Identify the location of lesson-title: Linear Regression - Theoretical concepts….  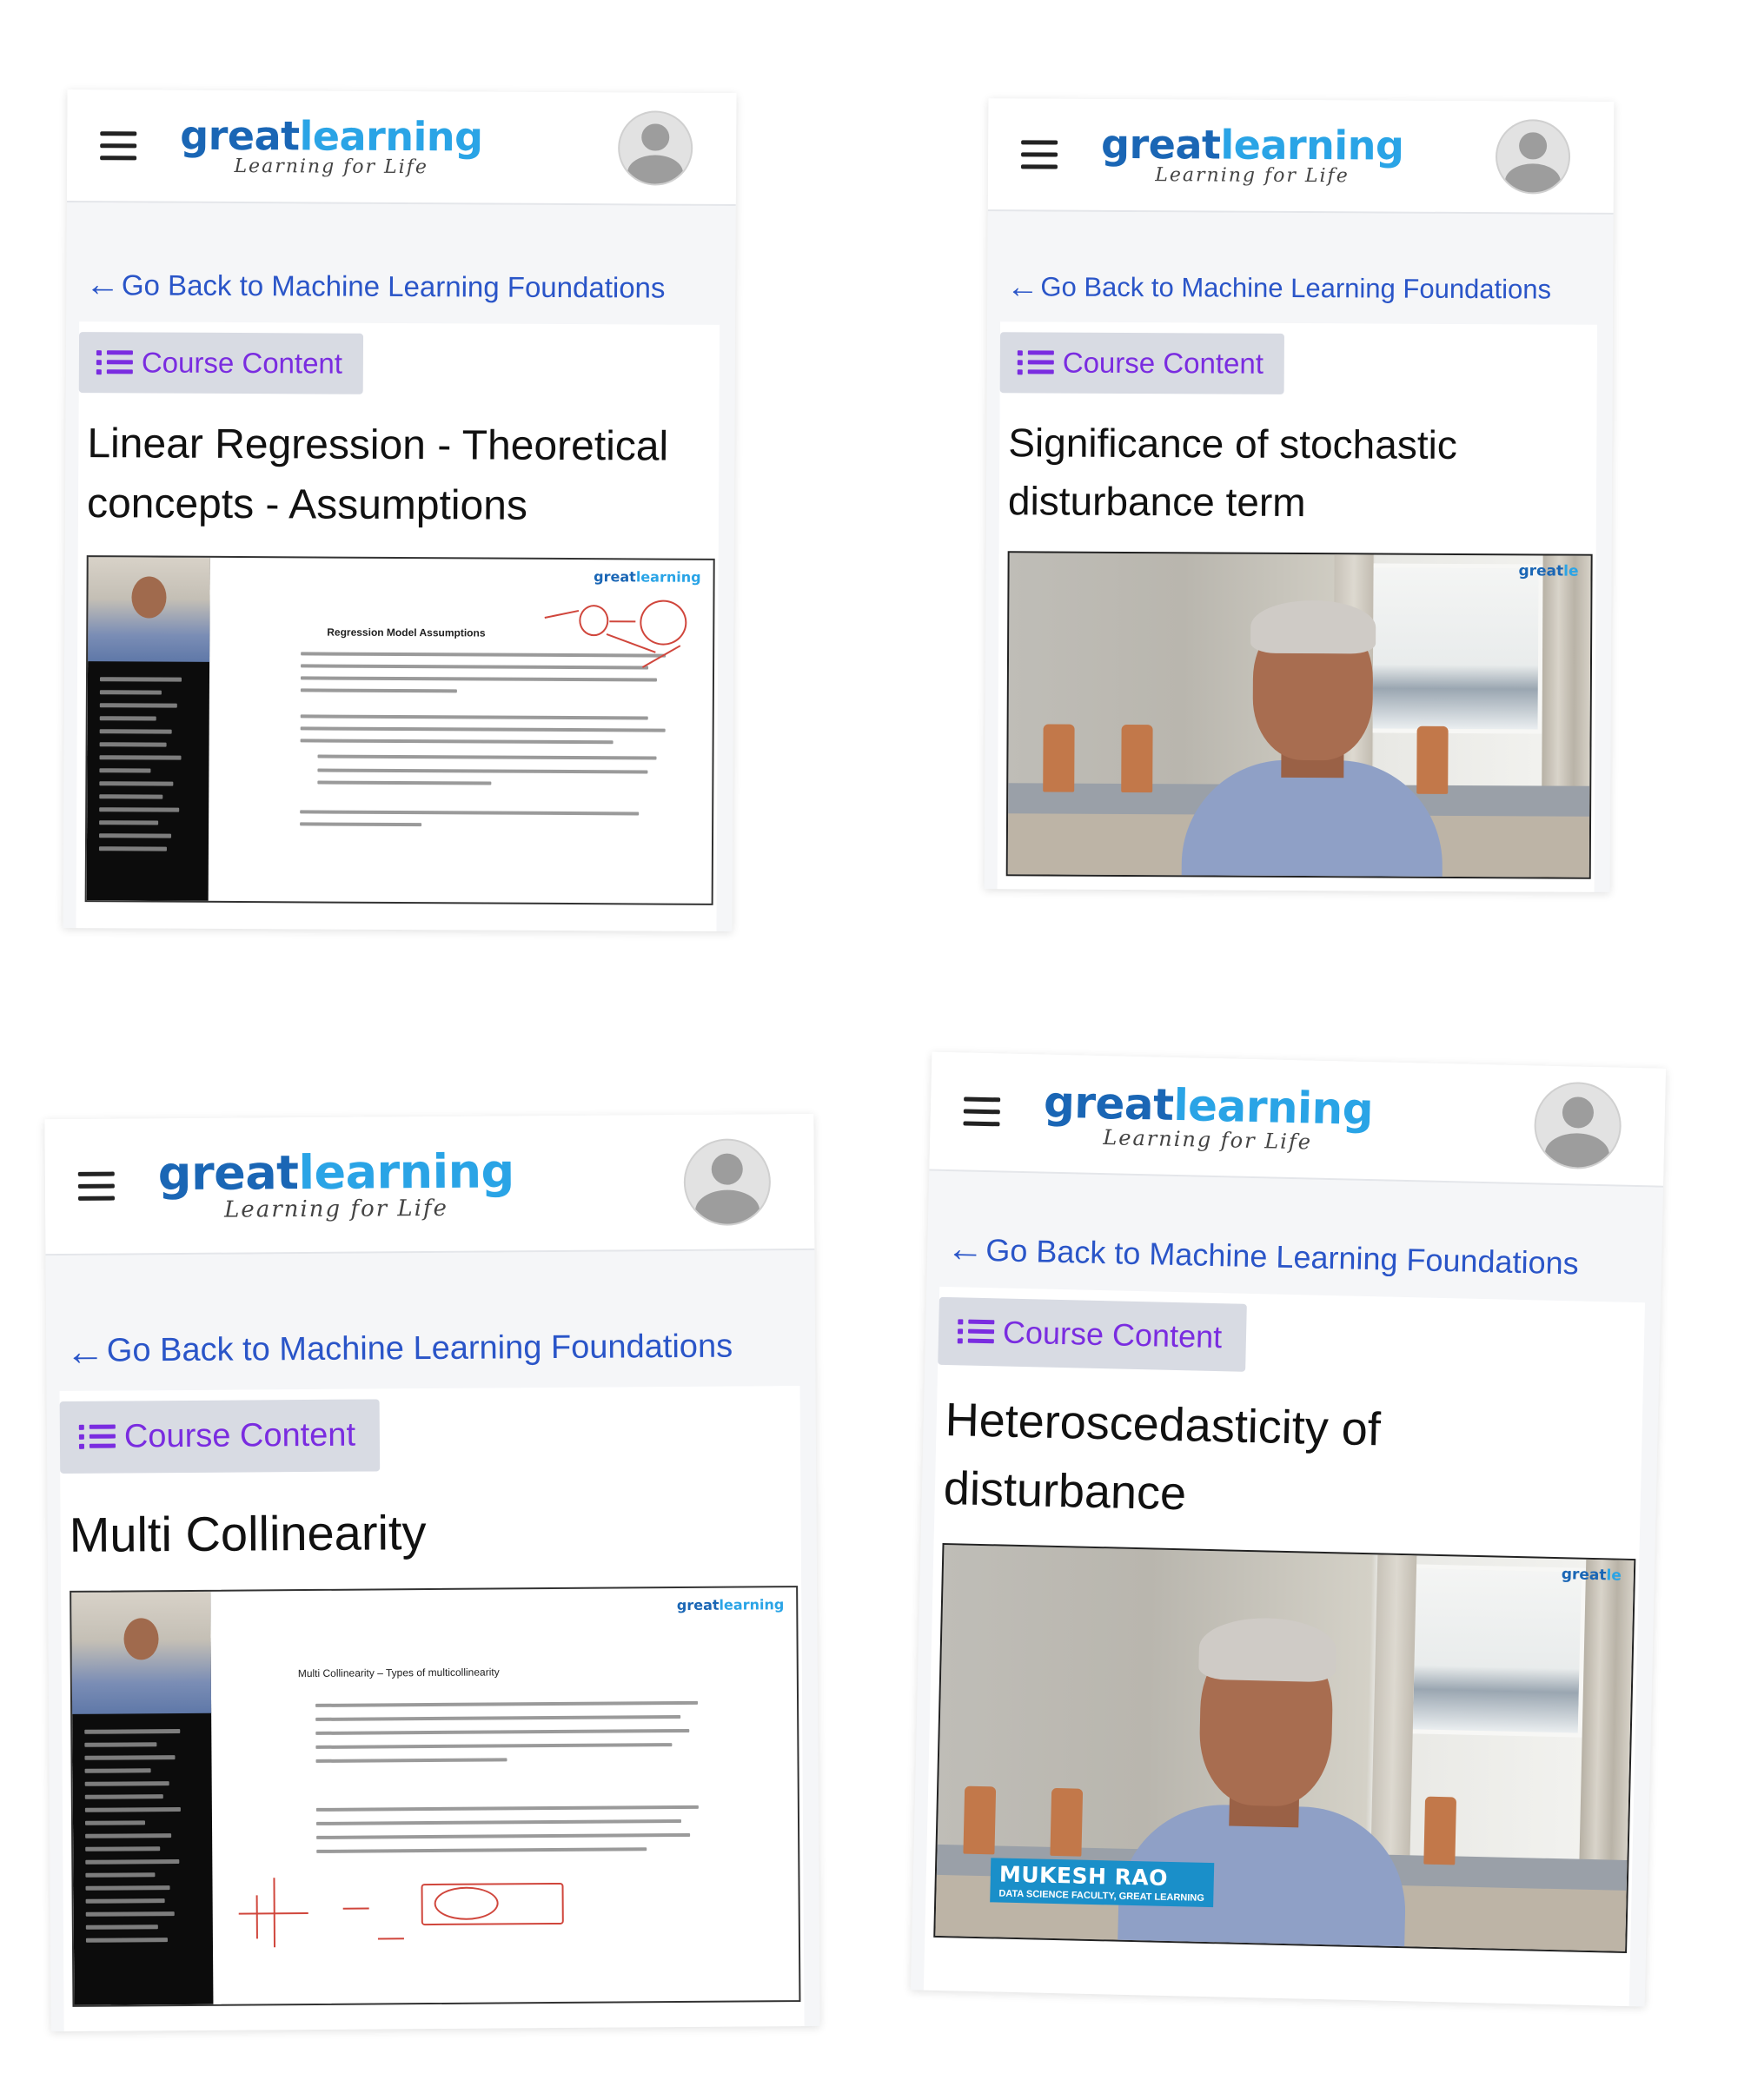
(378, 474).